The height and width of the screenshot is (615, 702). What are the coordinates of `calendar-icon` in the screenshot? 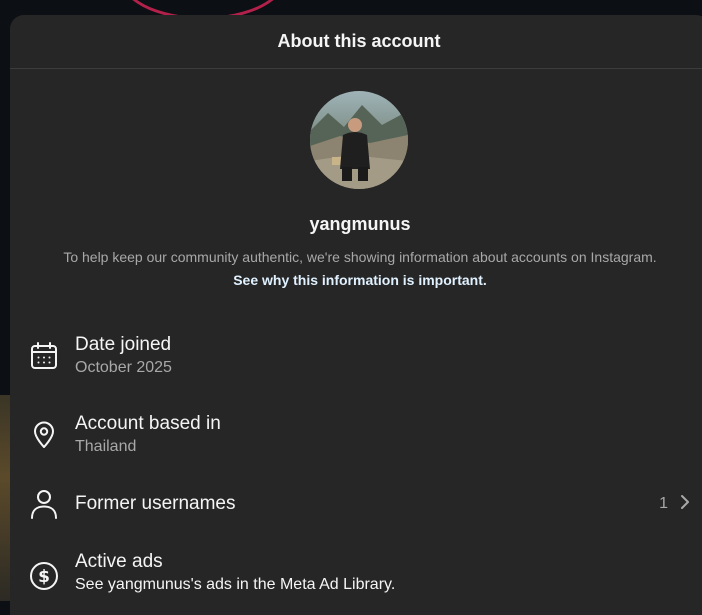 It's located at (44, 356).